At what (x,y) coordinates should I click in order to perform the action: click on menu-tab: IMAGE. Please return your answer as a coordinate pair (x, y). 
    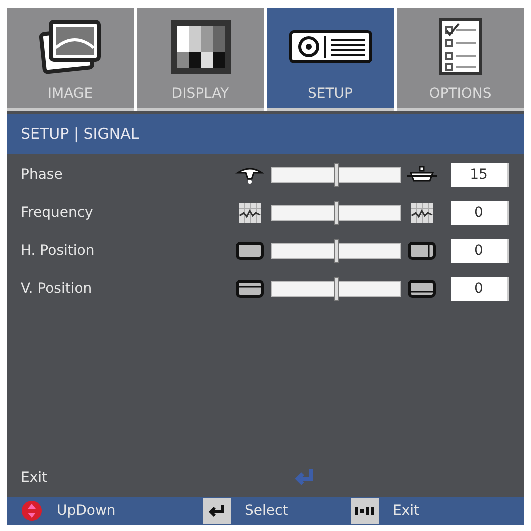
    Looking at the image, I should click on (70, 59).